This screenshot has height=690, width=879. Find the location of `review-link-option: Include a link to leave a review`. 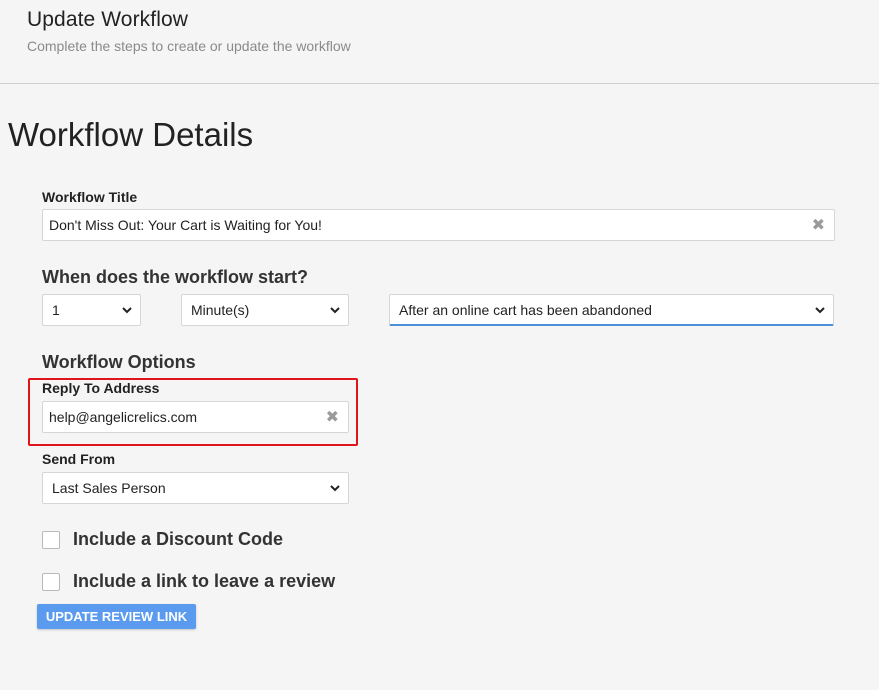

review-link-option: Include a link to leave a review is located at coordinates (188, 581).